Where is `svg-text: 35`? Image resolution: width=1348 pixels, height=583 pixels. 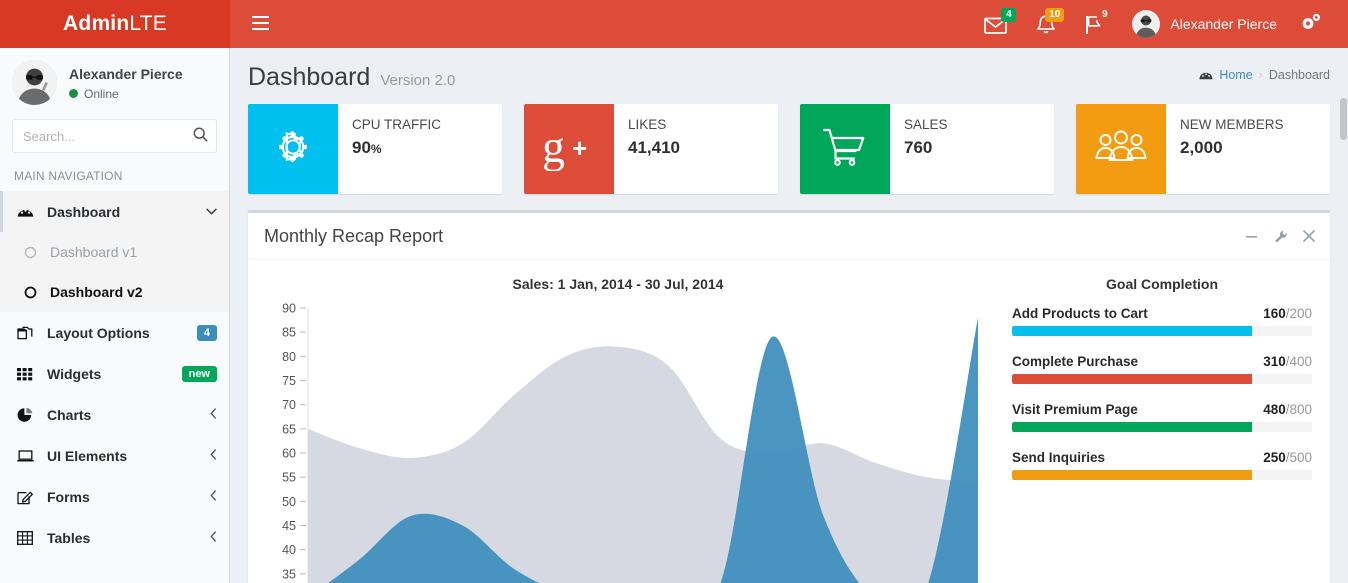
svg-text: 35 is located at coordinates (289, 574).